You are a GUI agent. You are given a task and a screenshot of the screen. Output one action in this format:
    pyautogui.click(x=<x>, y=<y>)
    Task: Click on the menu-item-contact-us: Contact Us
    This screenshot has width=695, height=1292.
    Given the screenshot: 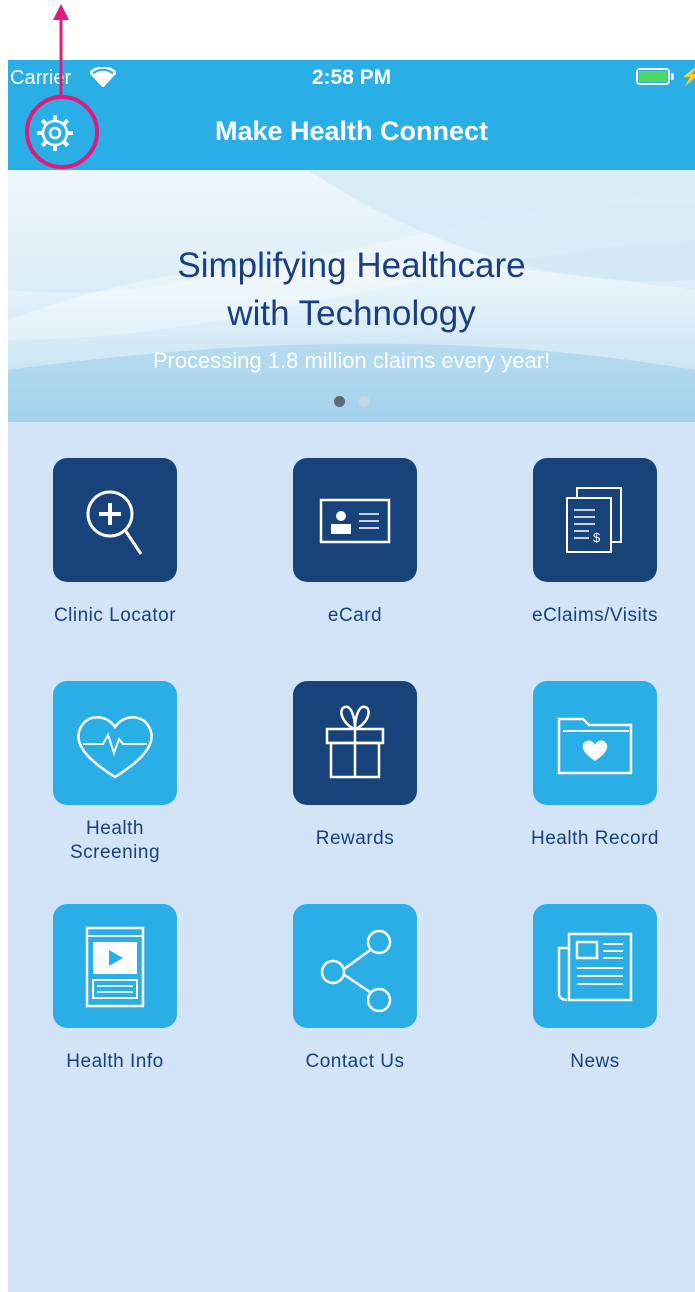 What is the action you would take?
    pyautogui.click(x=355, y=1011)
    